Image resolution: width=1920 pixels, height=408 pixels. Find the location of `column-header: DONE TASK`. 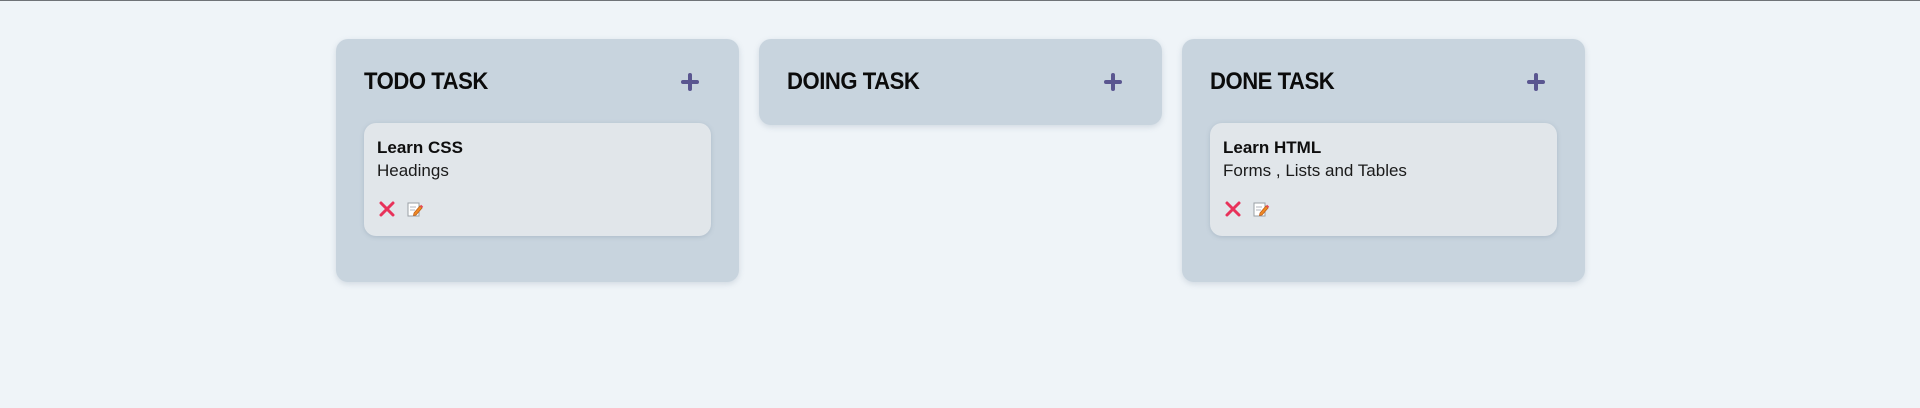

column-header: DONE TASK is located at coordinates (1383, 82).